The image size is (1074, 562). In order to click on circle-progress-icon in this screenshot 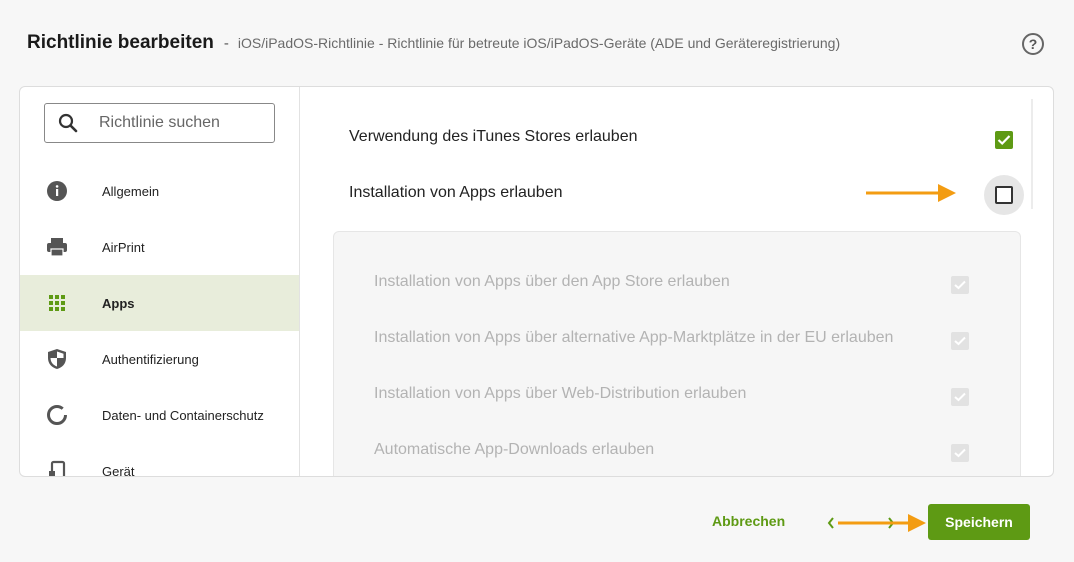, I will do `click(57, 415)`.